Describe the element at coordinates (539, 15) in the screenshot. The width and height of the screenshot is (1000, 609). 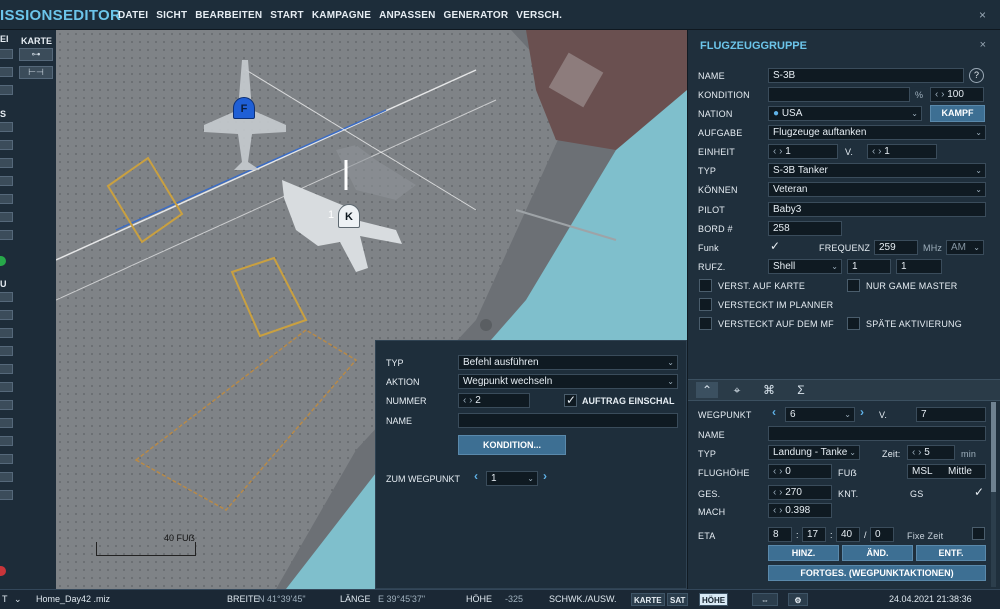
I see `menu-item-versch: VERSCH.` at that location.